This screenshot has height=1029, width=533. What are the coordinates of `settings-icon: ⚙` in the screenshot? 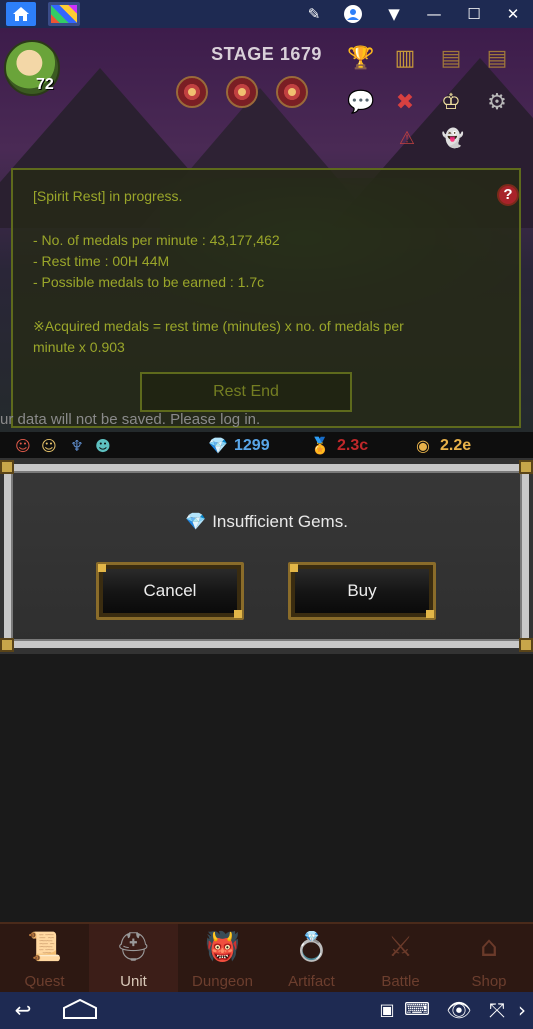 It's located at (497, 103).